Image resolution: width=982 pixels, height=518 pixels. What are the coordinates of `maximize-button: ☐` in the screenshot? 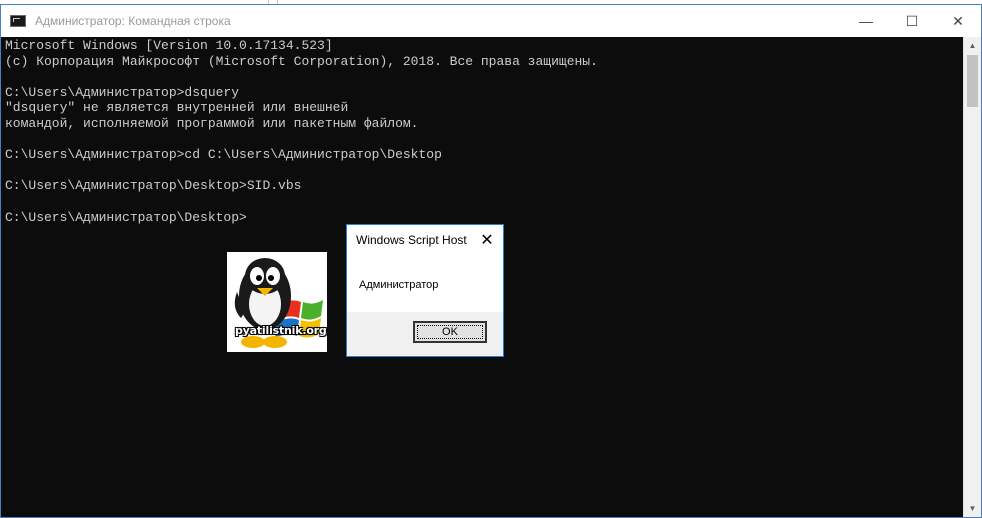 It's located at (912, 21).